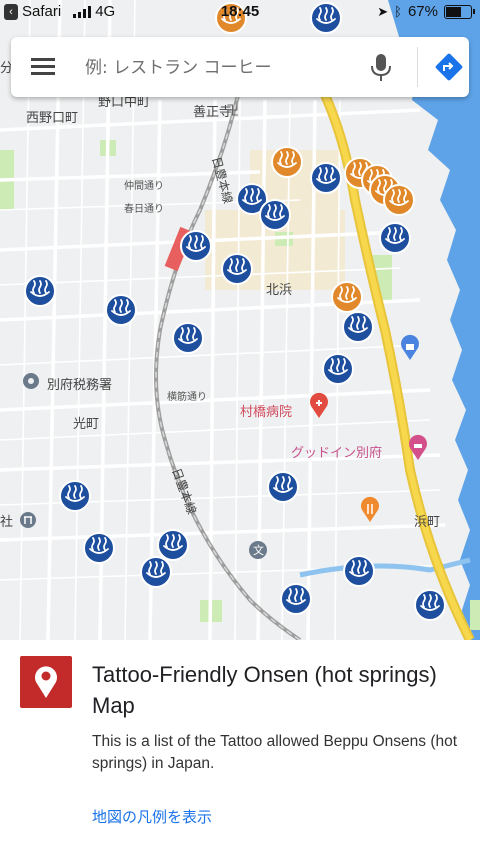 This screenshot has width=480, height=855. I want to click on label-noguchi-naka-machi: 野口中町, so click(124, 102).